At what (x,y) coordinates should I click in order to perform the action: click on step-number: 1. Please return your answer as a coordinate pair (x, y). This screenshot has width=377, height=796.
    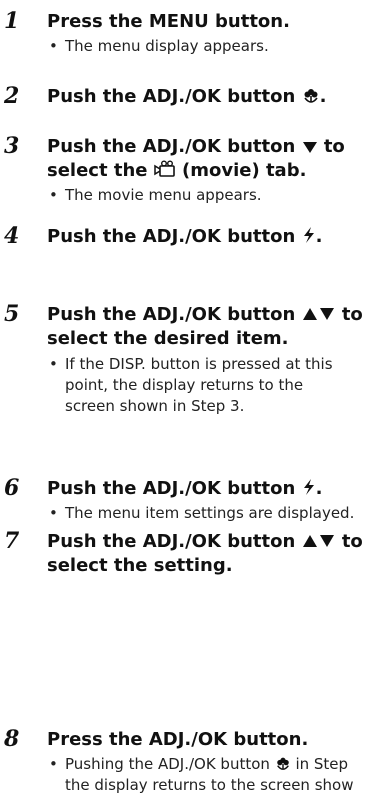
    Looking at the image, I should click on (12, 21).